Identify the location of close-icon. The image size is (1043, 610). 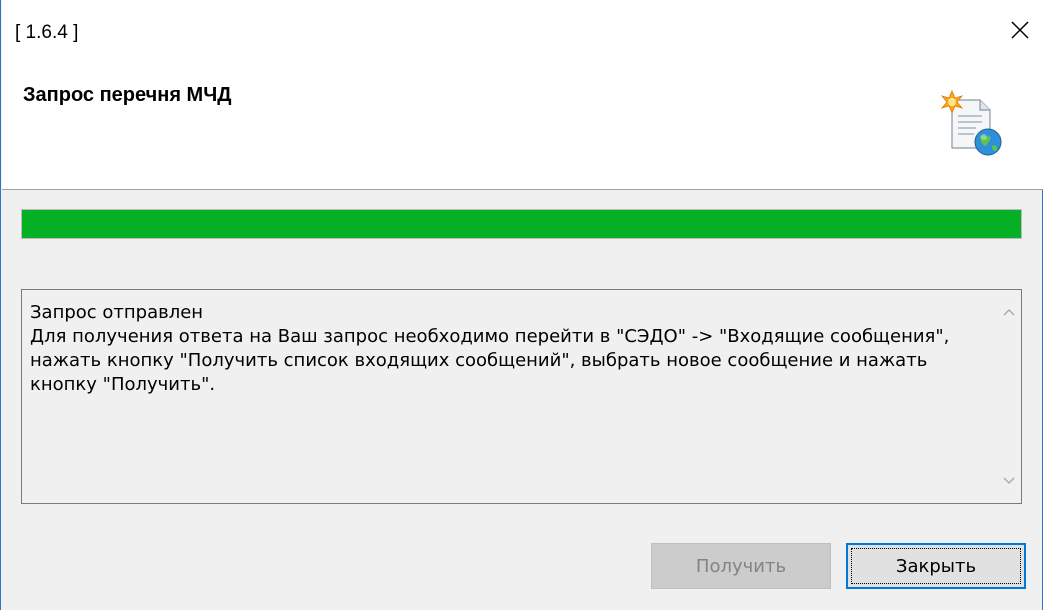
(1020, 30).